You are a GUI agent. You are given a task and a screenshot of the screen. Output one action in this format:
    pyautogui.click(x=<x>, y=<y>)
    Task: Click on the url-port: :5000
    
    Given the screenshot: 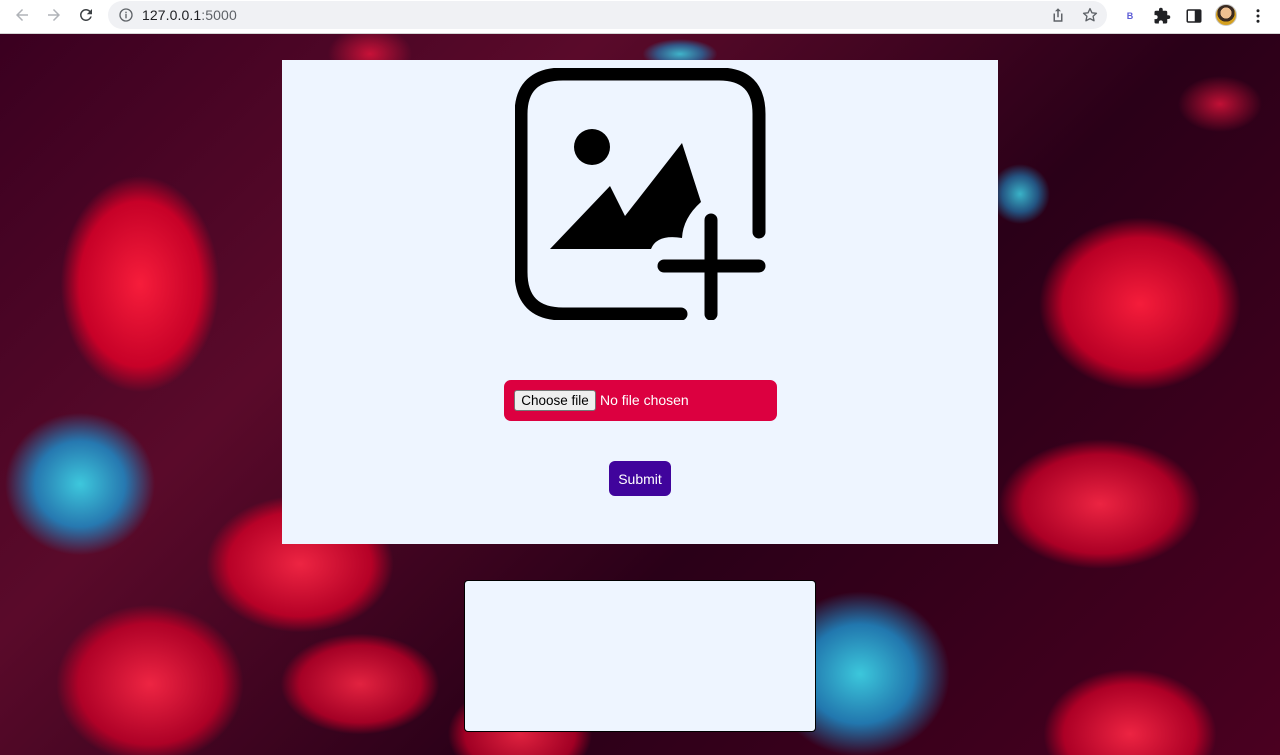 What is the action you would take?
    pyautogui.click(x=219, y=15)
    